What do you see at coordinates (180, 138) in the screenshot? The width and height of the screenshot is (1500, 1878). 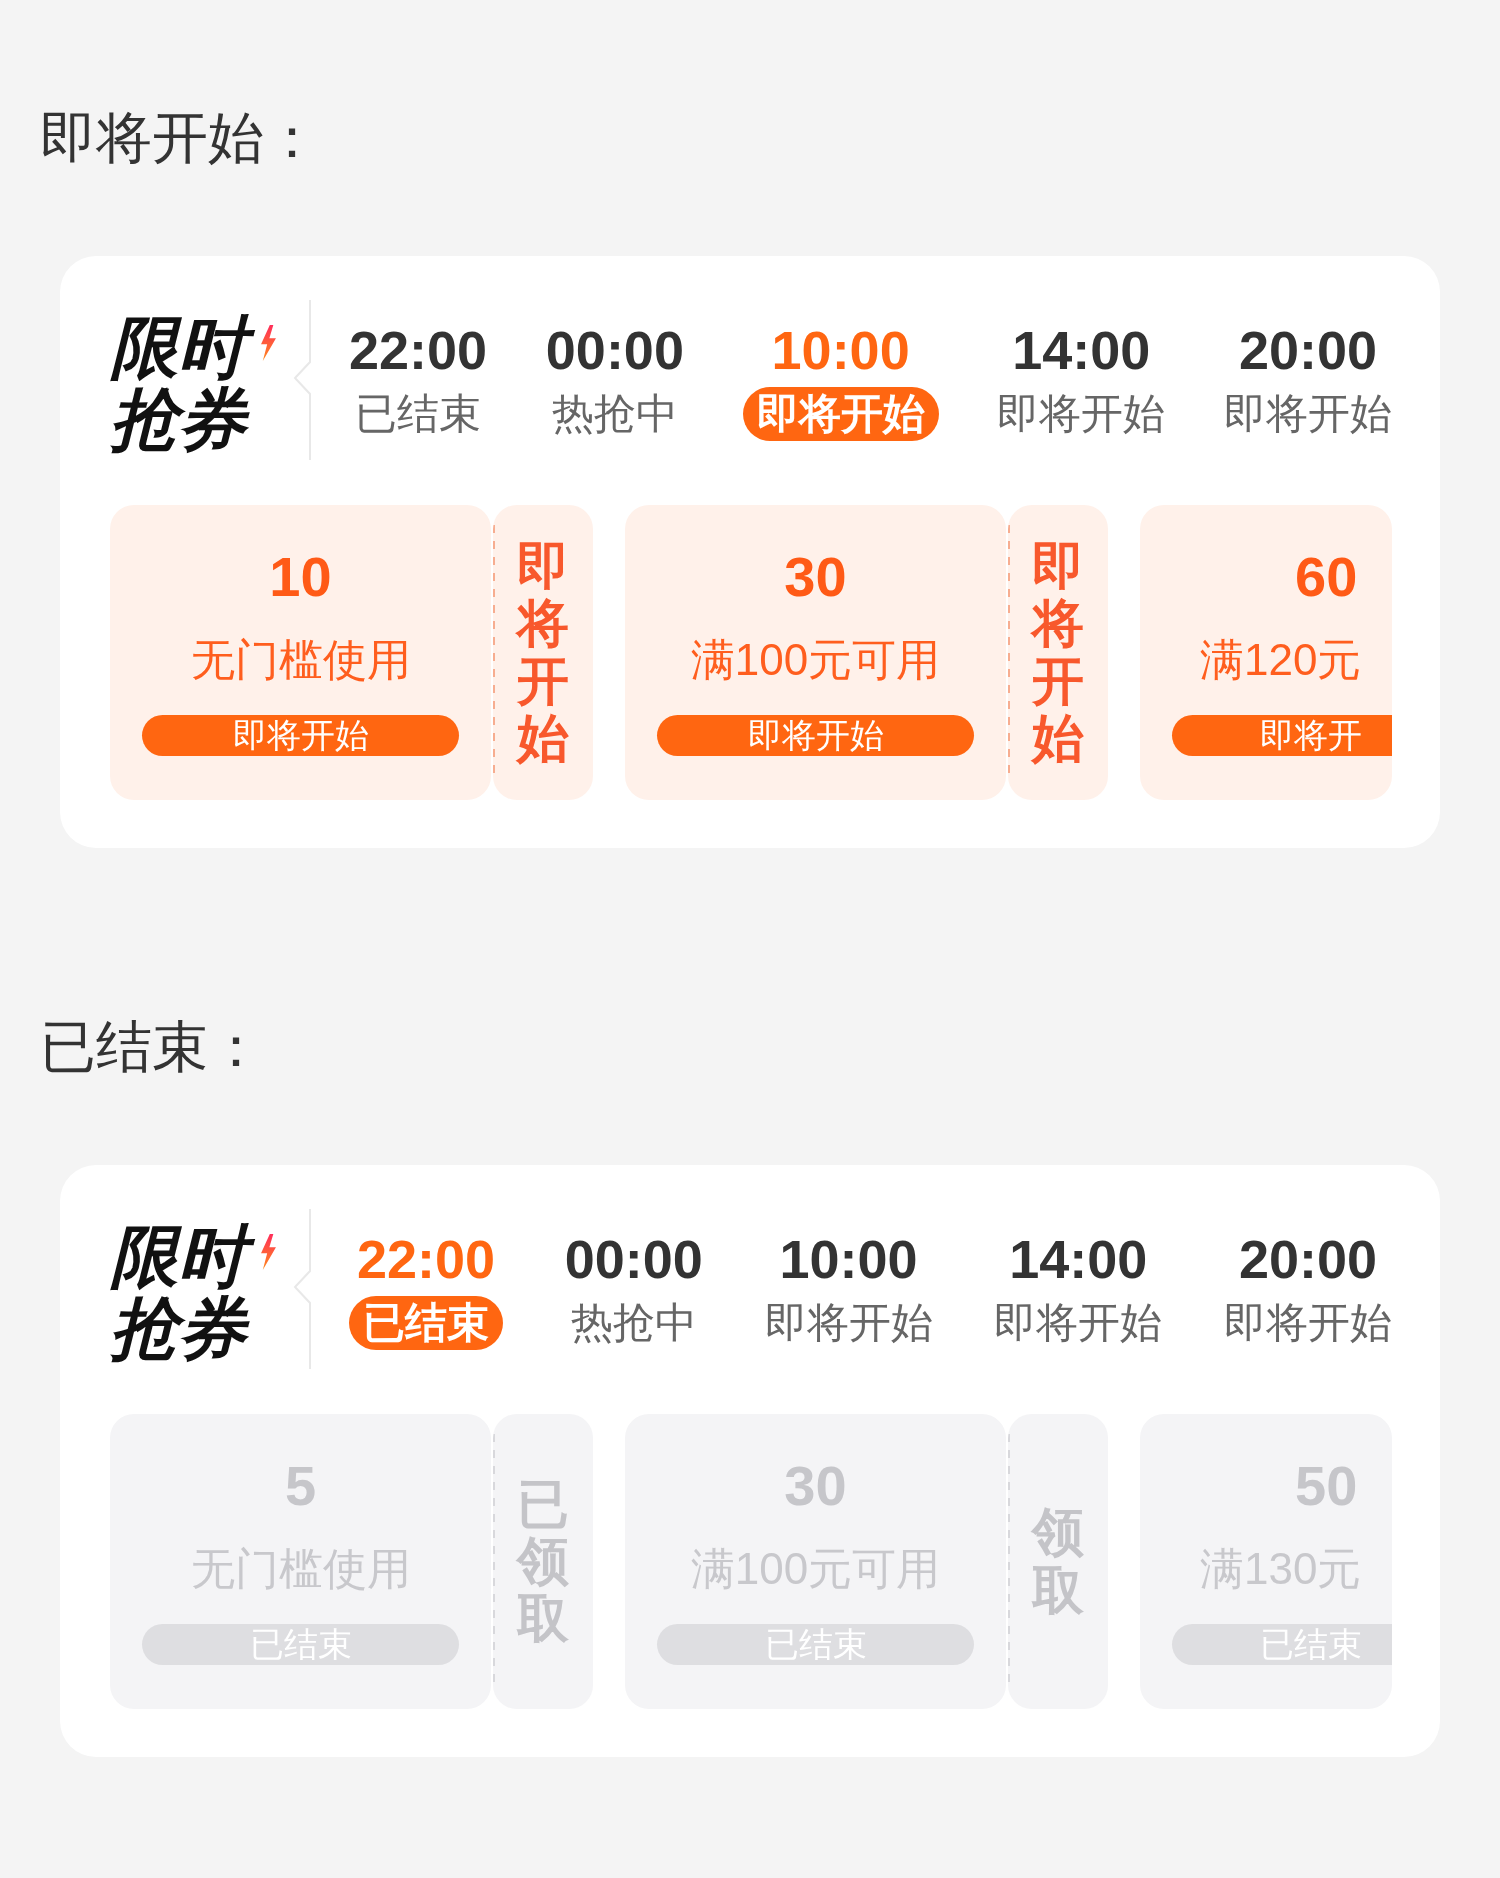 I see `section-heading: 即将开始：` at bounding box center [180, 138].